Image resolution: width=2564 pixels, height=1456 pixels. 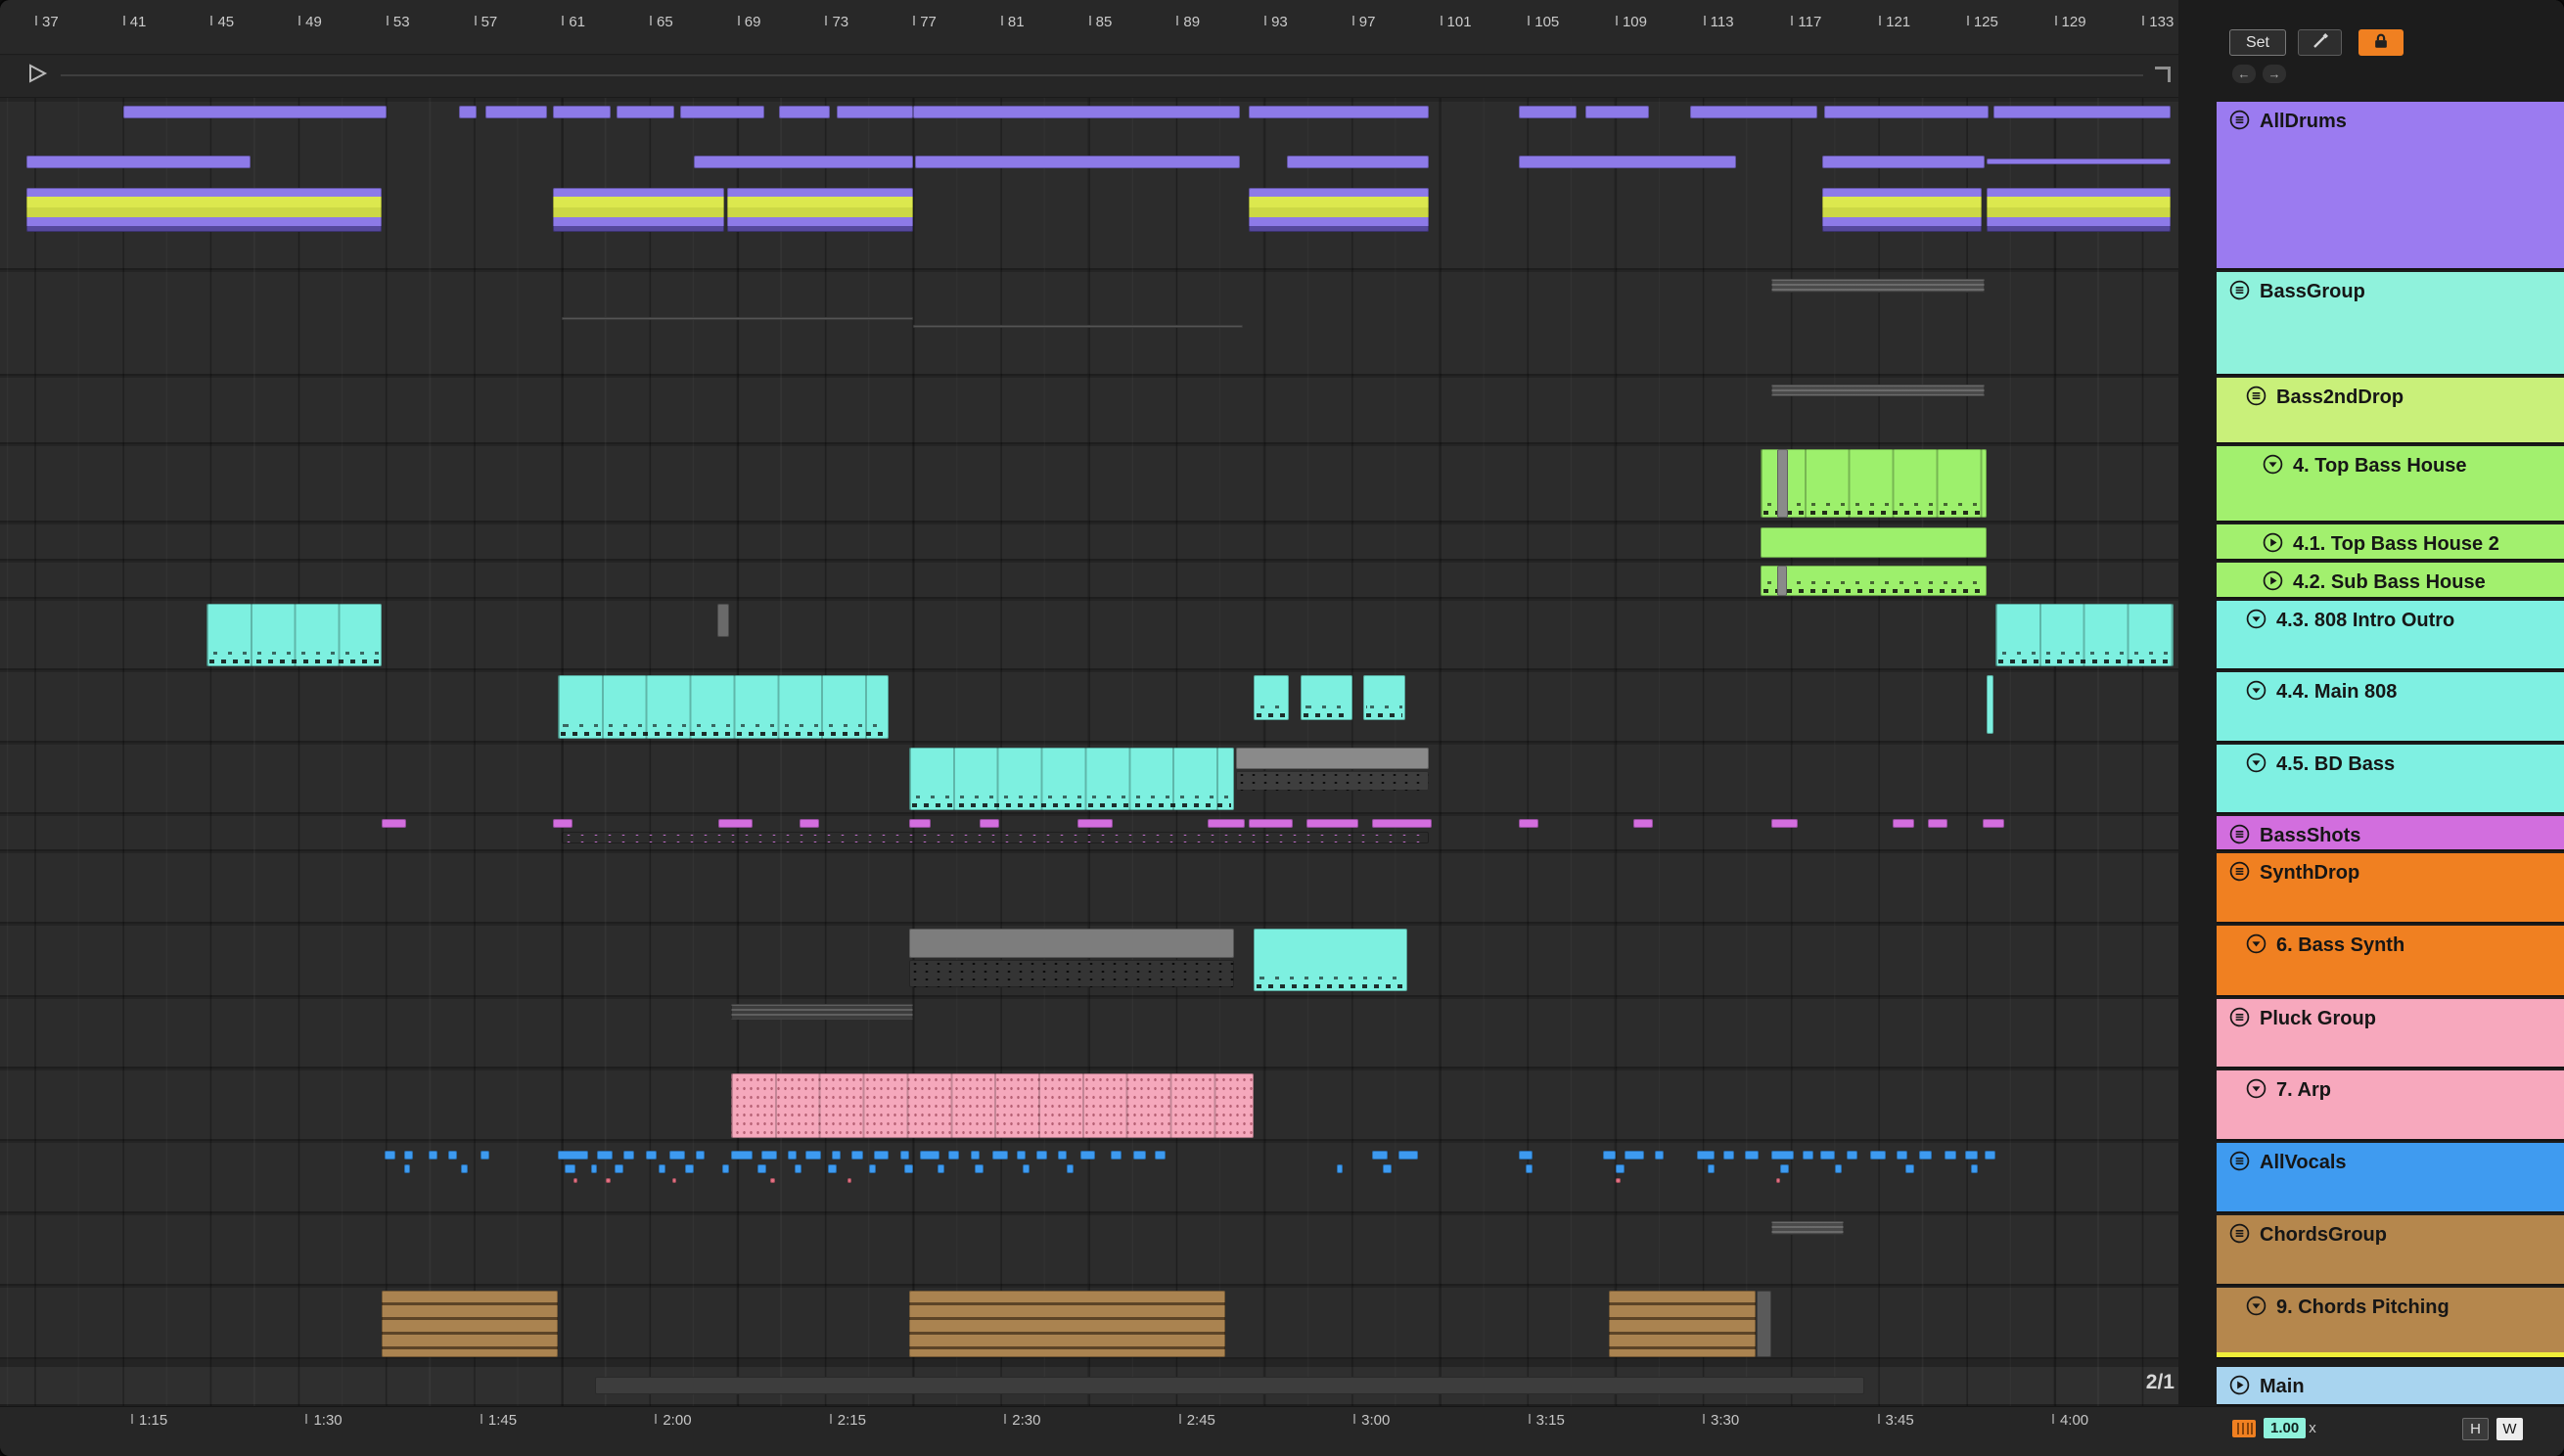 I want to click on track-header-allvocals: AllVocals, so click(x=2390, y=1178).